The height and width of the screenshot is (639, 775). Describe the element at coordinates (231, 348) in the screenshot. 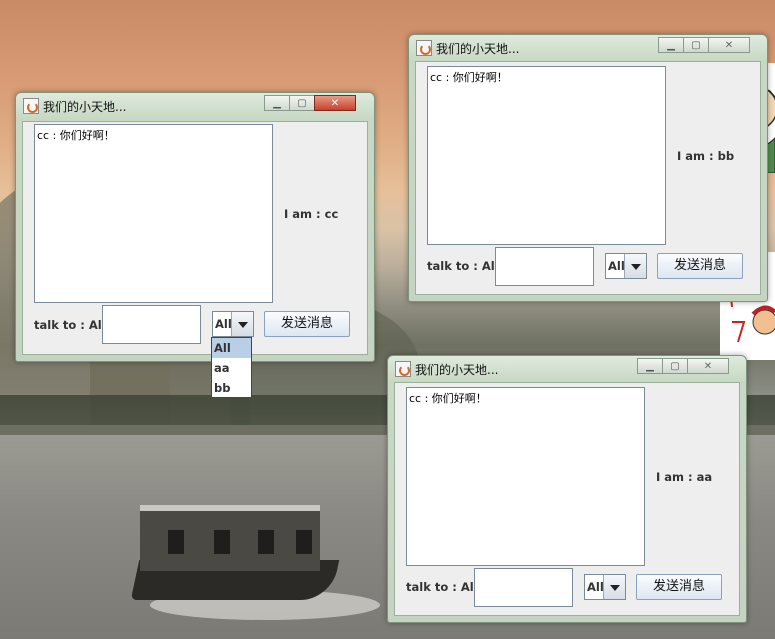

I see `dropdown-option: All` at that location.